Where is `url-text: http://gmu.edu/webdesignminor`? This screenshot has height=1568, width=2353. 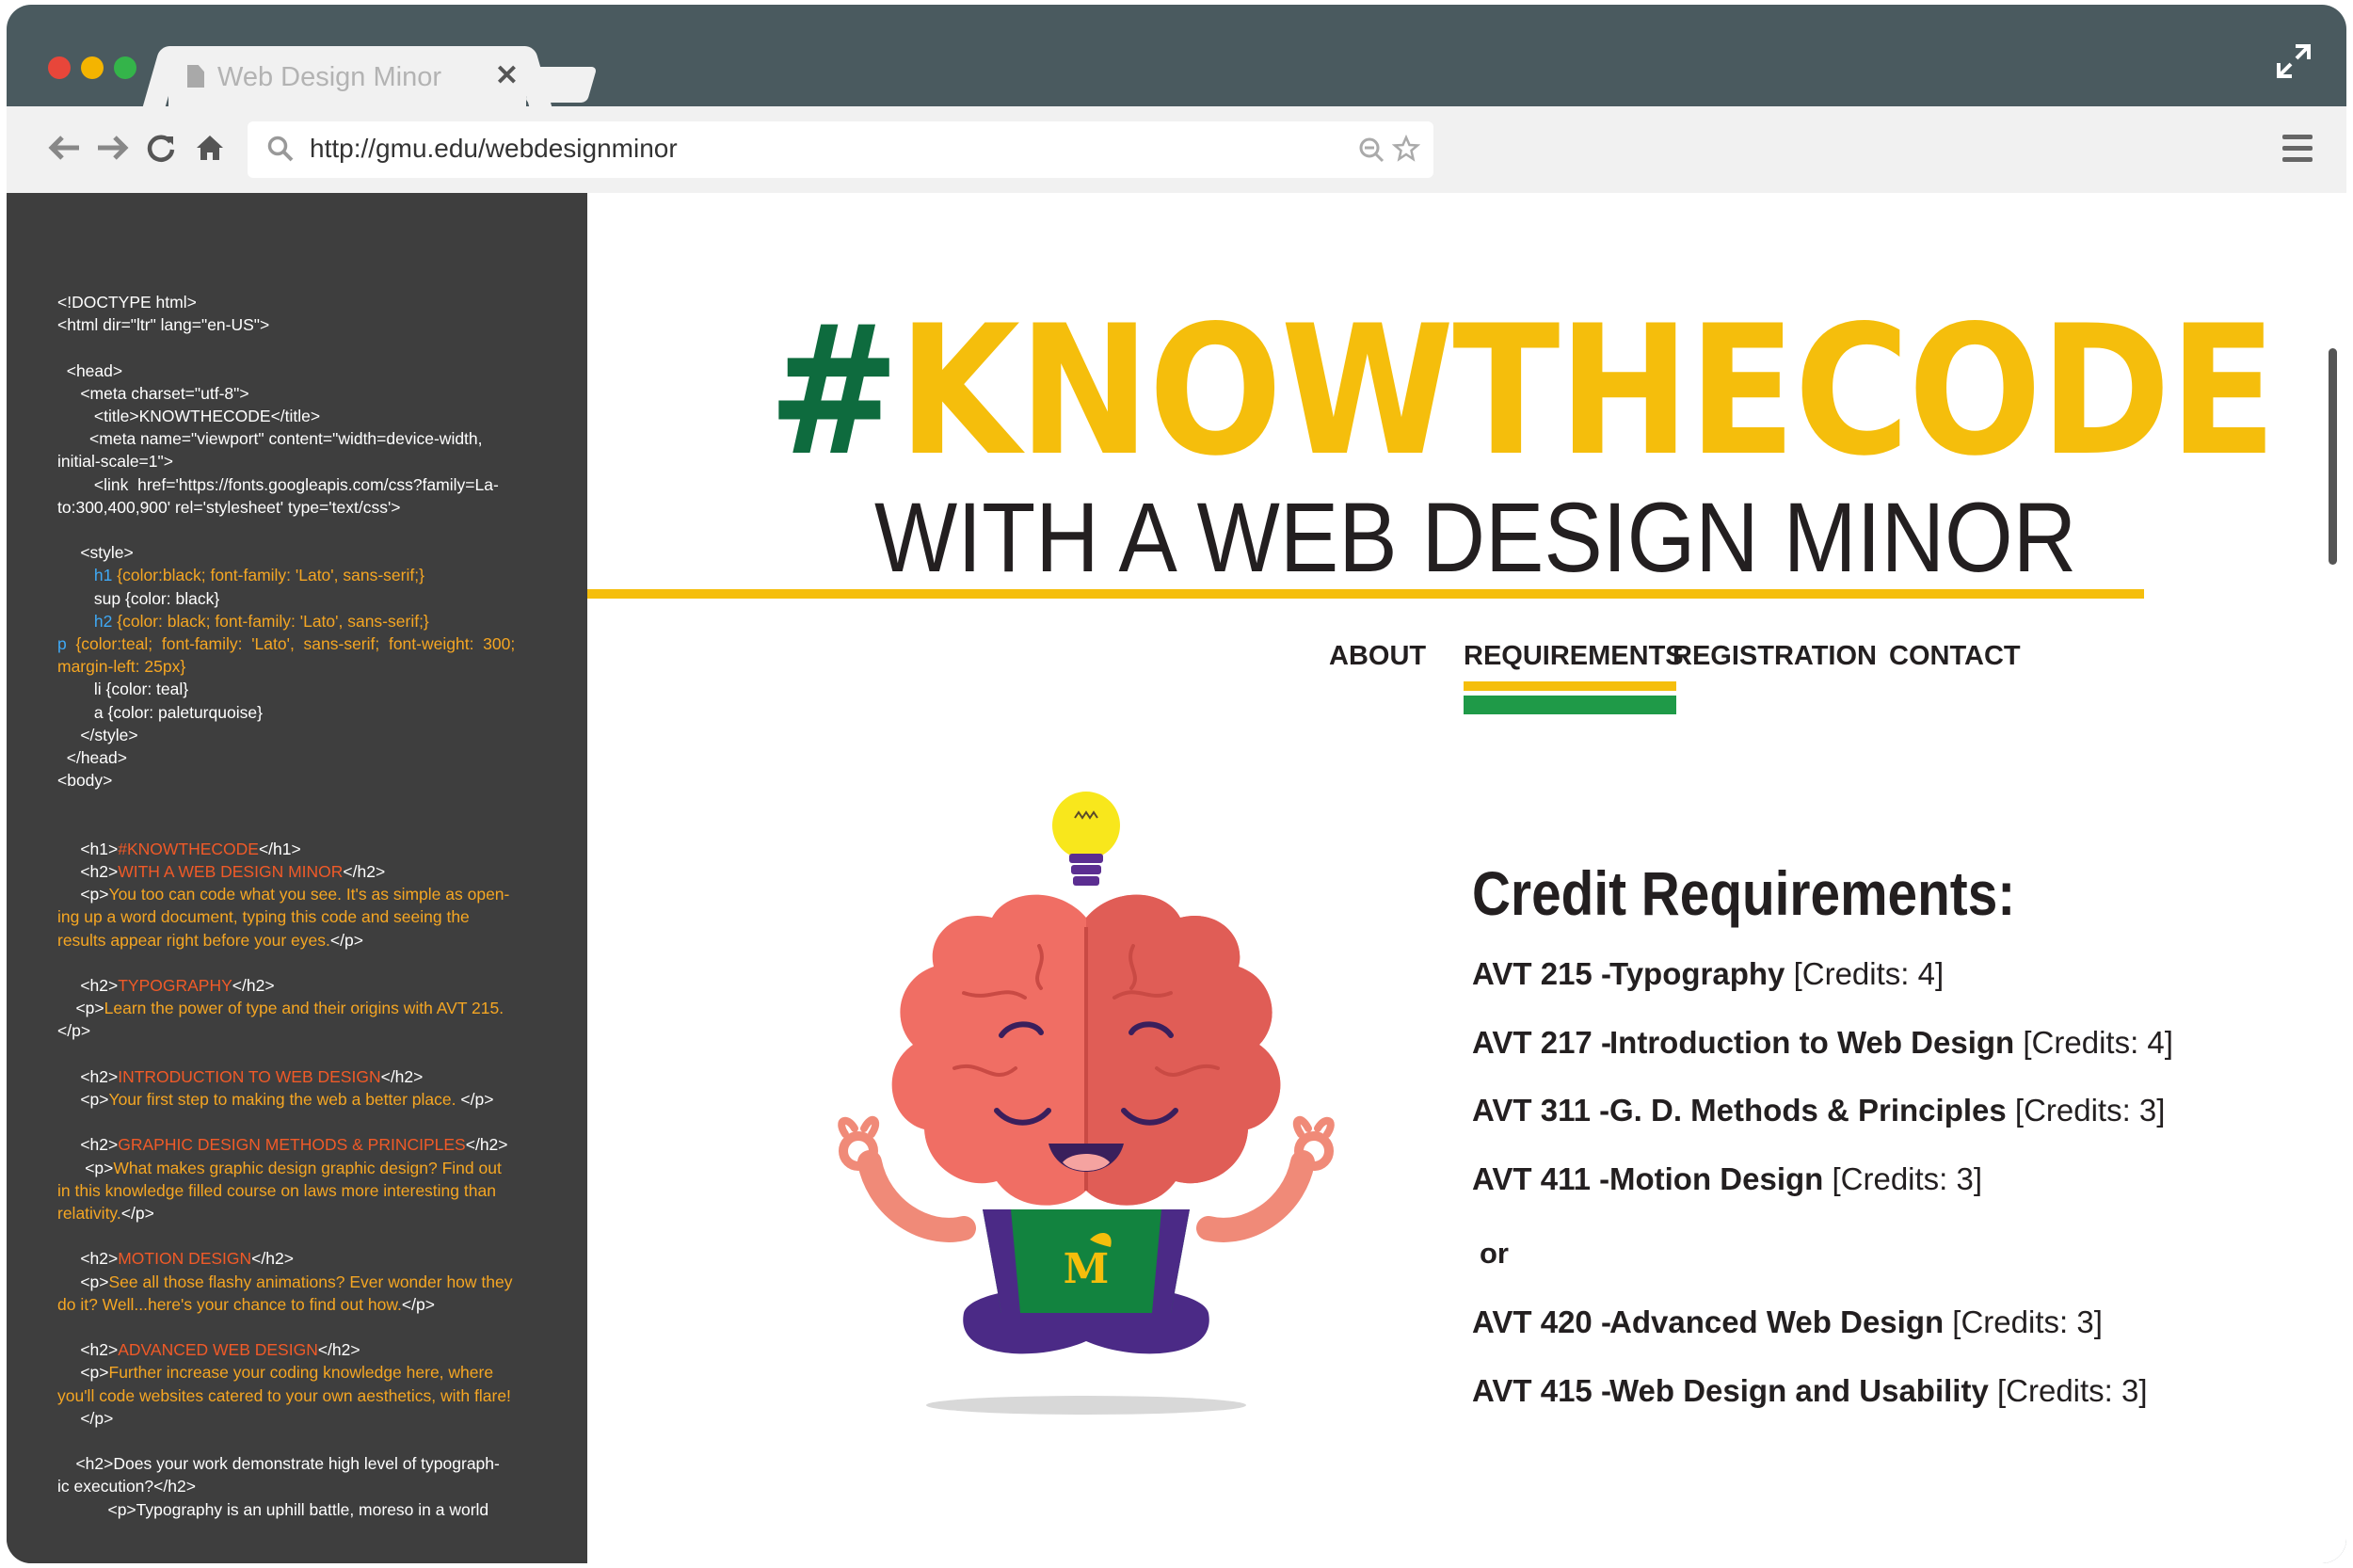 url-text: http://gmu.edu/webdesignminor is located at coordinates (494, 149).